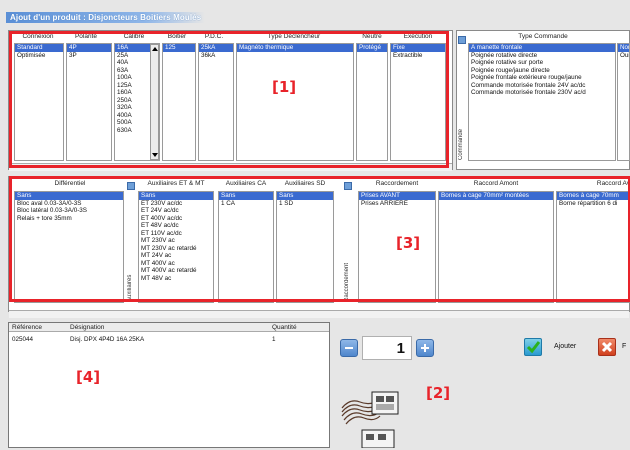 This screenshot has width=630, height=450. Describe the element at coordinates (542, 63) in the screenshot. I see `list-item: Poignée rotative sur porte` at that location.